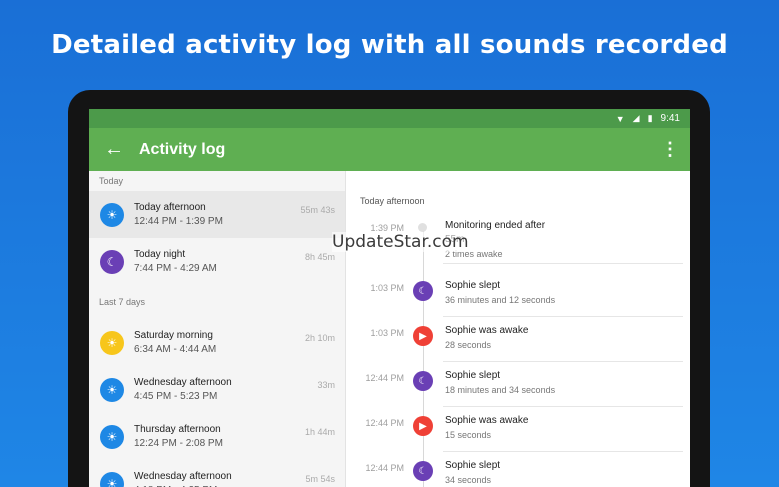 This screenshot has width=779, height=487. What do you see at coordinates (400, 242) in the screenshot?
I see `watermark: UpdateStar.com` at bounding box center [400, 242].